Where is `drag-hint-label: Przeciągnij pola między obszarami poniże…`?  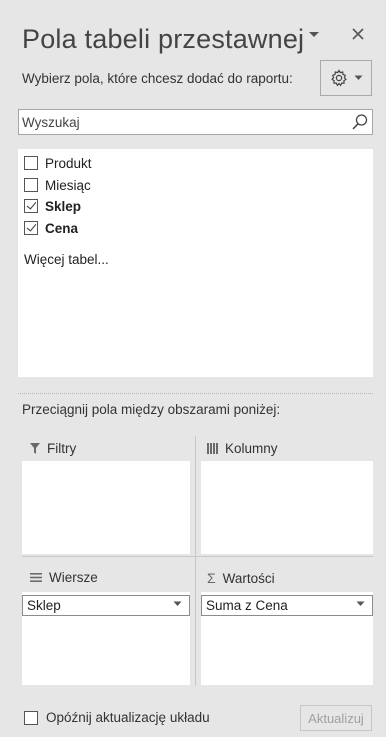
drag-hint-label: Przeciągnij pola między obszarami poniże… is located at coordinates (151, 409).